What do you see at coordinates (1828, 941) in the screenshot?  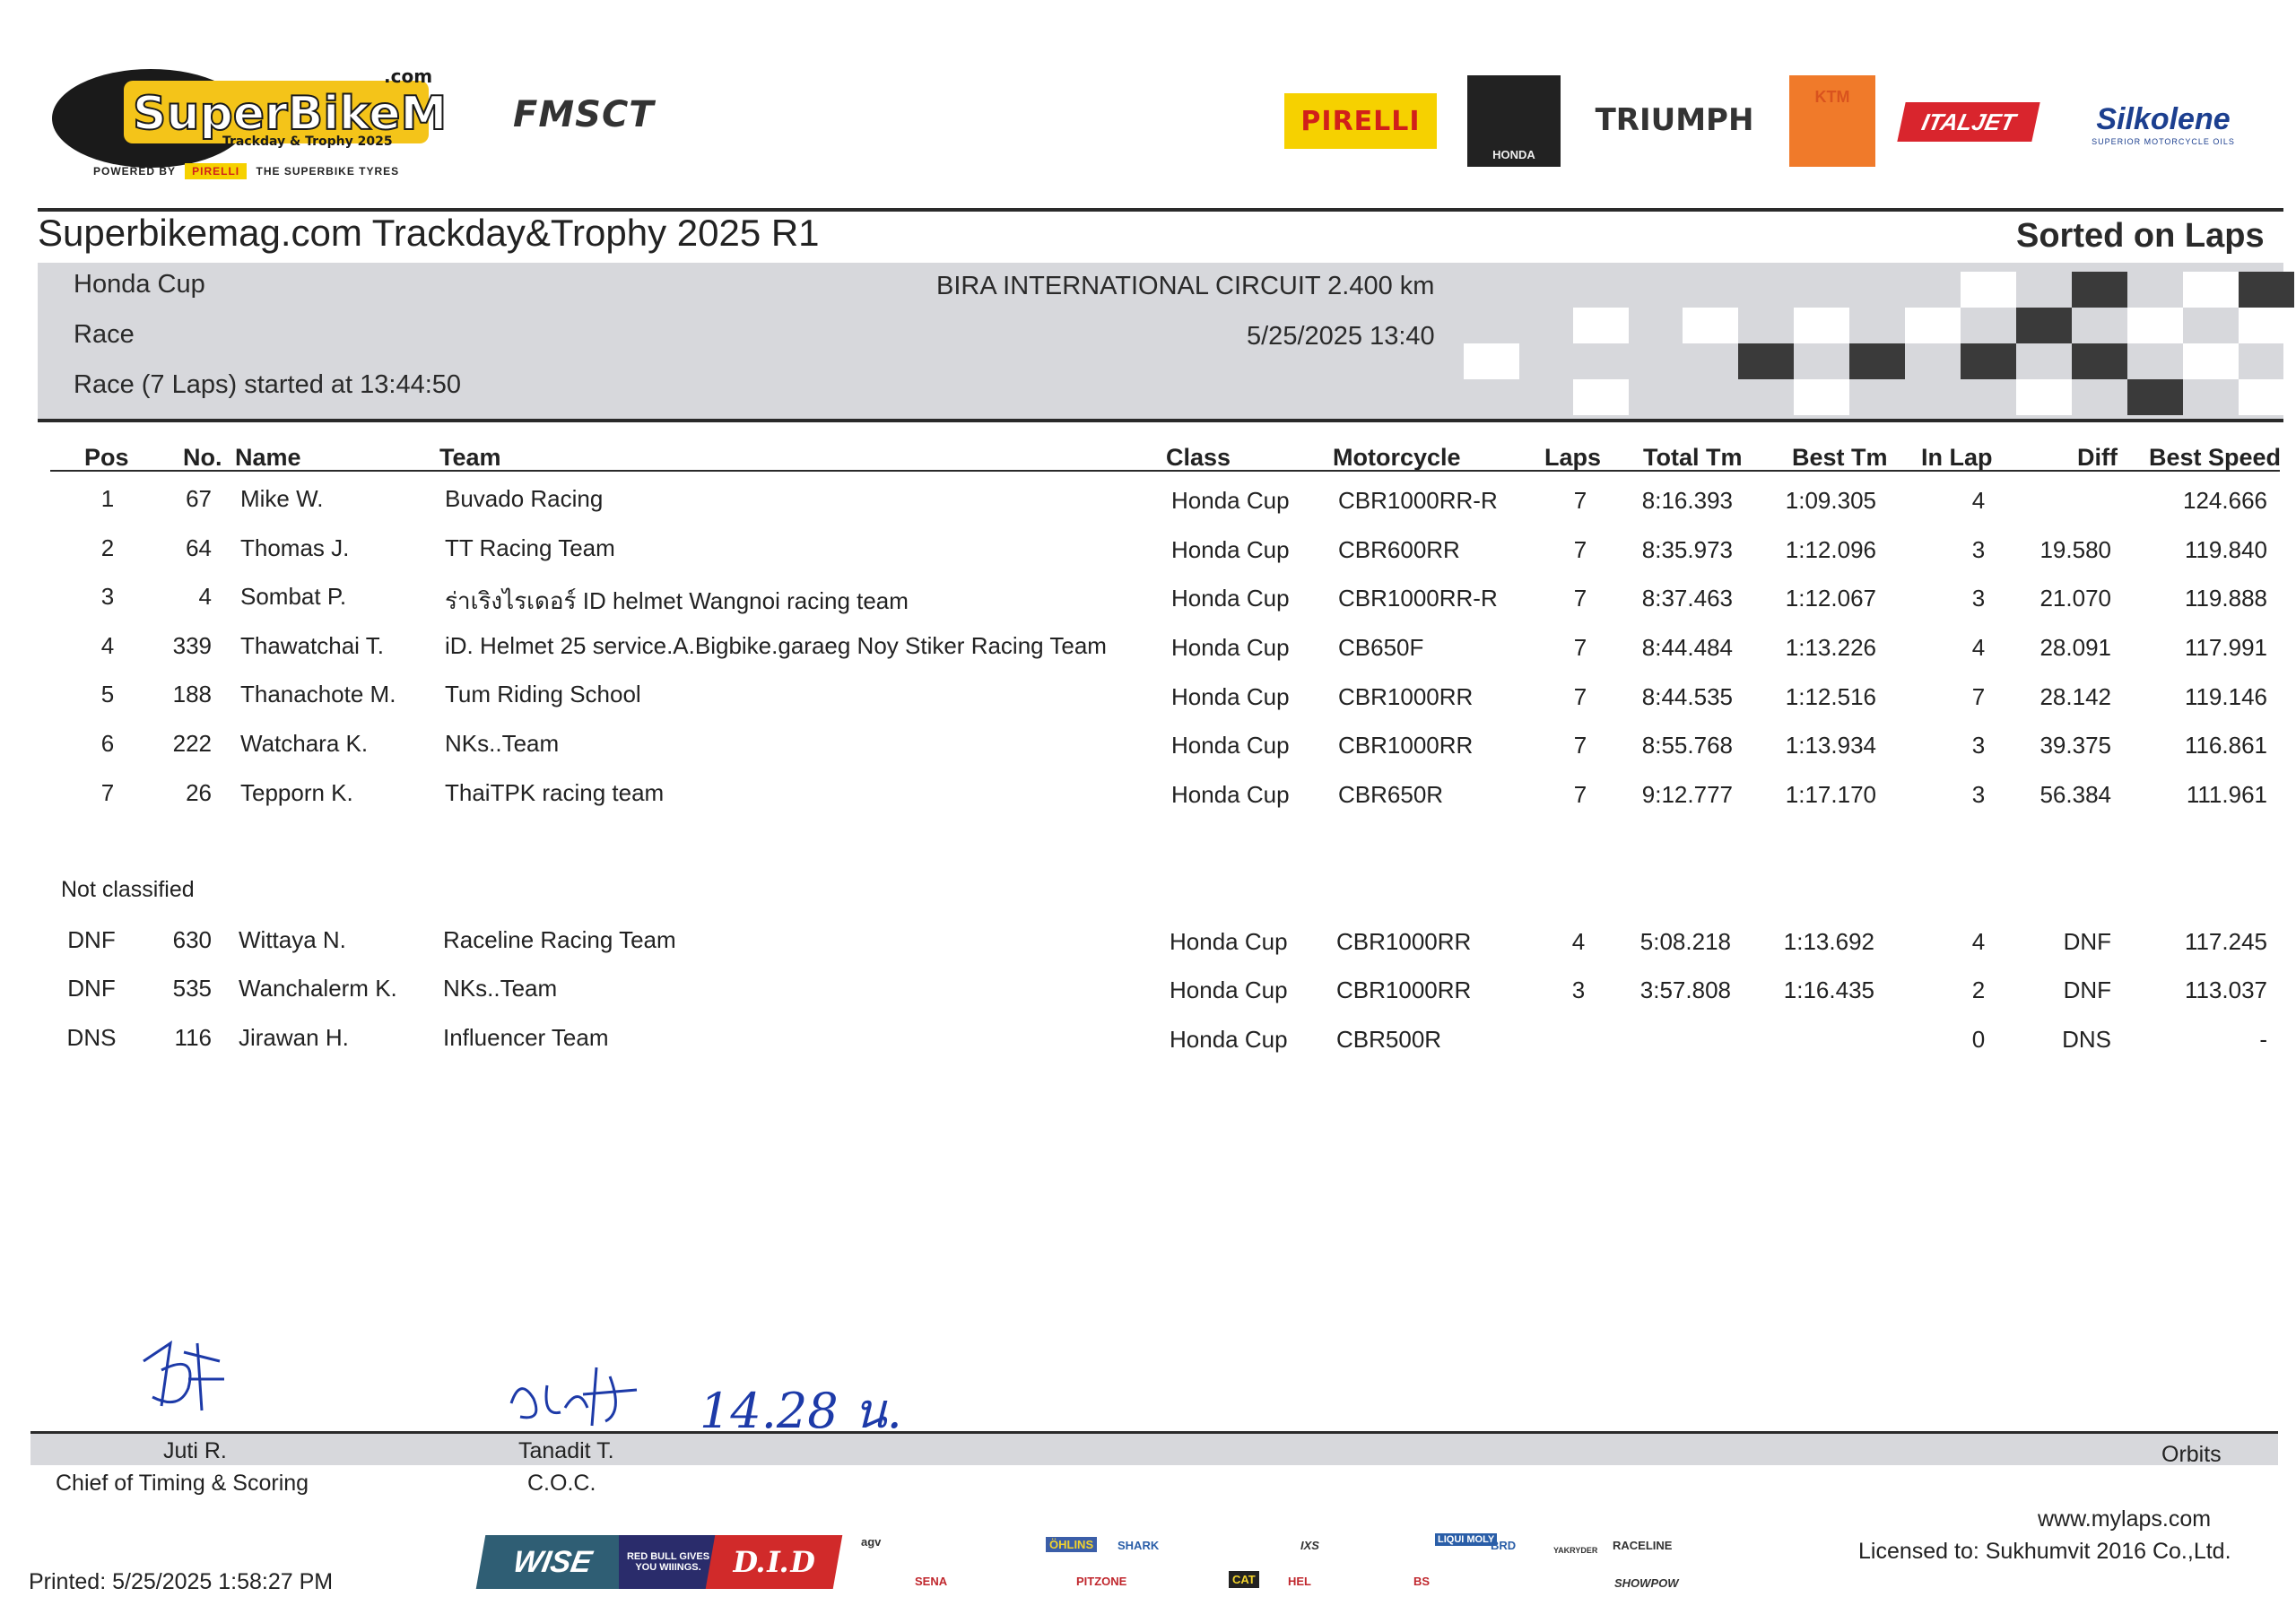 I see `cell-best-time: 1:13.692` at bounding box center [1828, 941].